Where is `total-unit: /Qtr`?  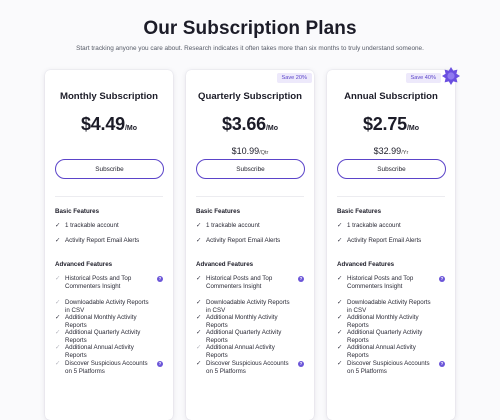
total-unit: /Qtr is located at coordinates (264, 153).